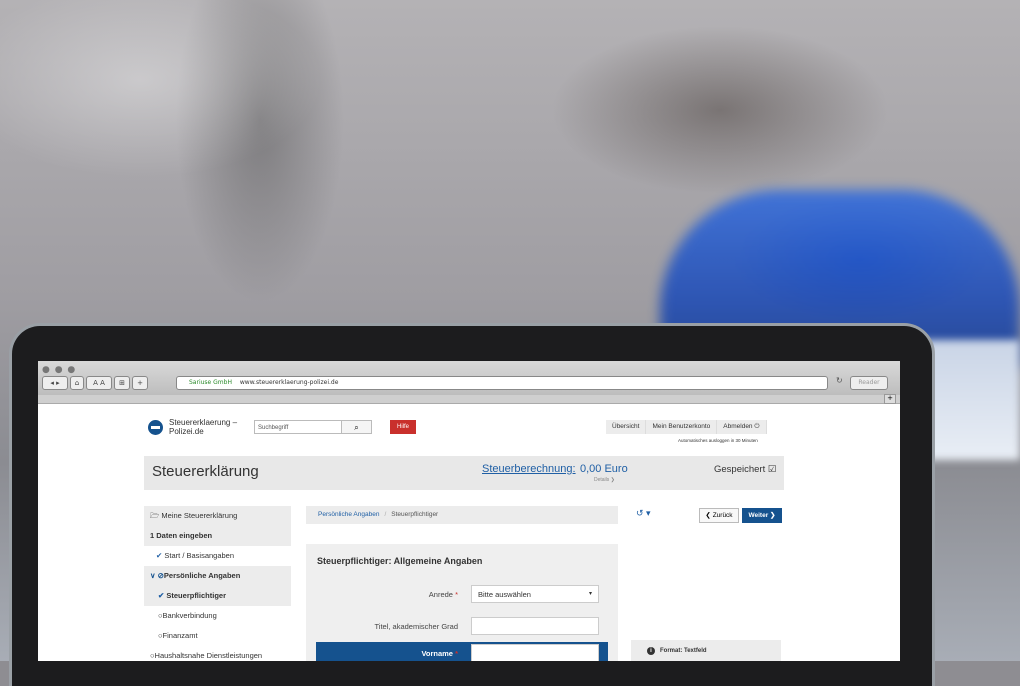  I want to click on sidebar-item-label: Start / Basisangaben, so click(199, 555).